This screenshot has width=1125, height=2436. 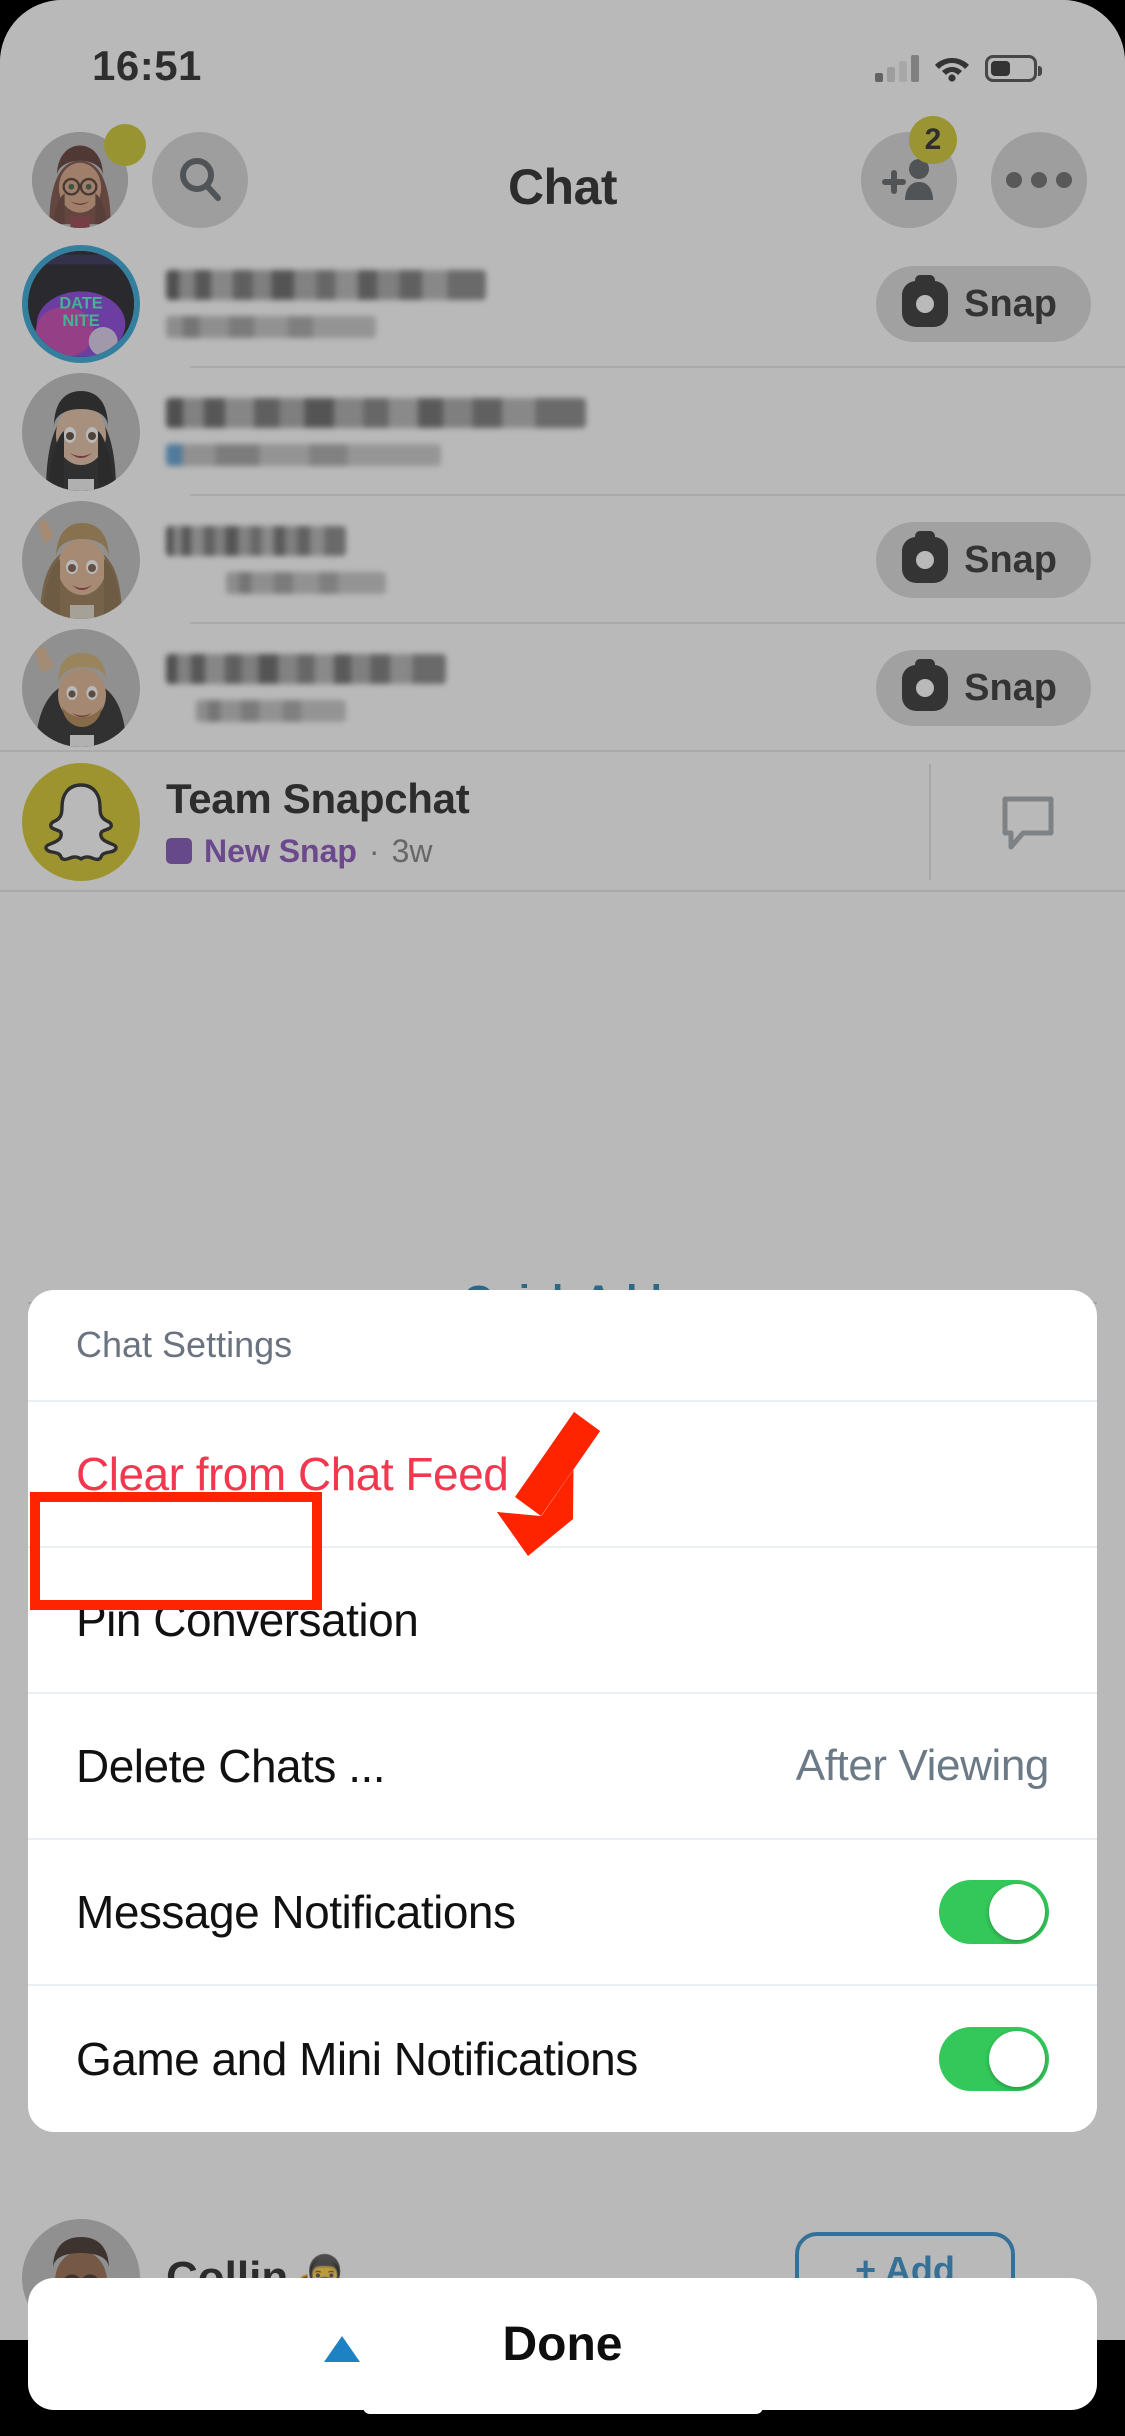 What do you see at coordinates (562, 304) in the screenshot?
I see `list-item: DATE NITE Snap` at bounding box center [562, 304].